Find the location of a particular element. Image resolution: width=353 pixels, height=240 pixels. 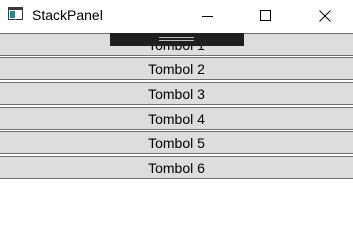

close-icon is located at coordinates (325, 15).